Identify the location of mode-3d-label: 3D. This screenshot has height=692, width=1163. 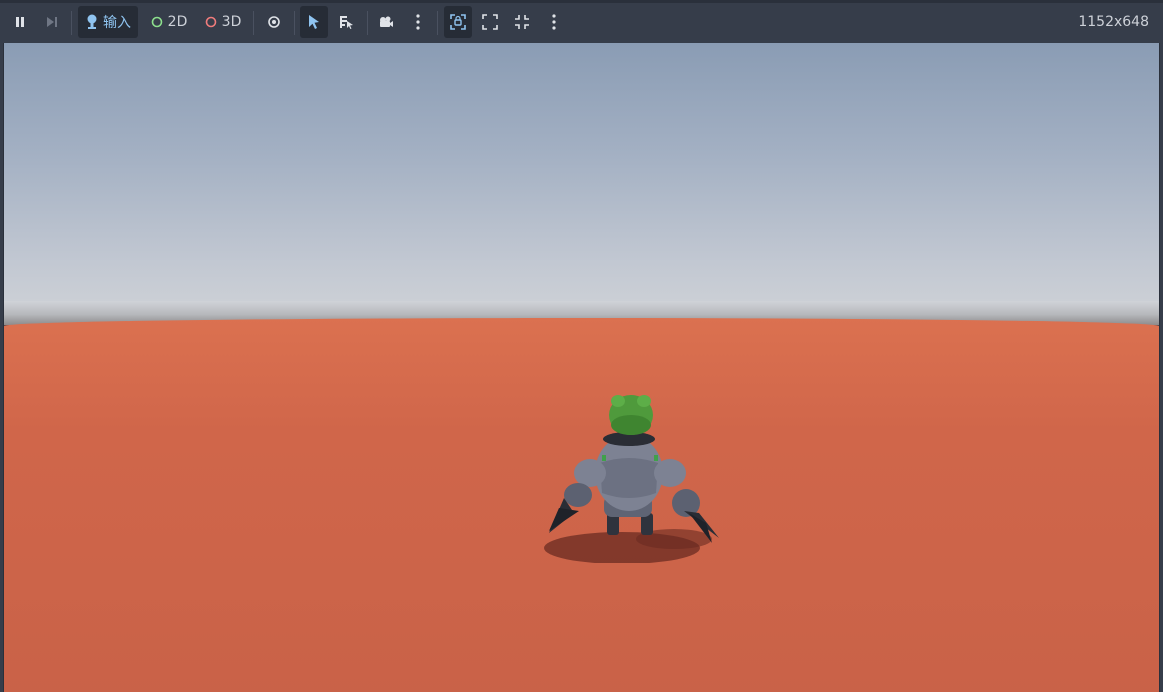
(231, 22).